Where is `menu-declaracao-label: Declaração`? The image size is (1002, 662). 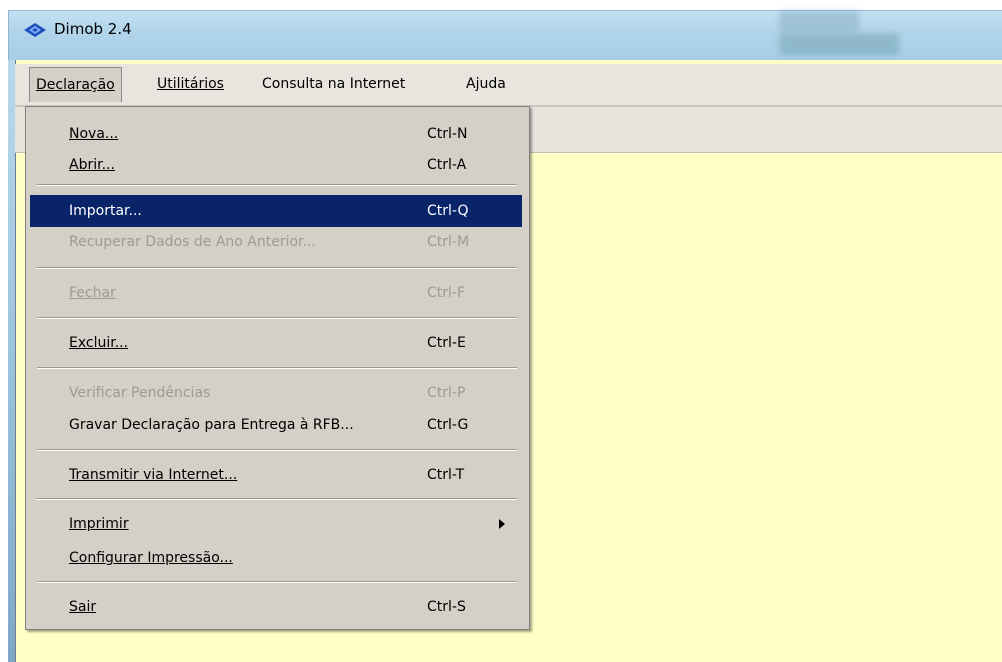
menu-declaracao-label: Declaração is located at coordinates (75, 85).